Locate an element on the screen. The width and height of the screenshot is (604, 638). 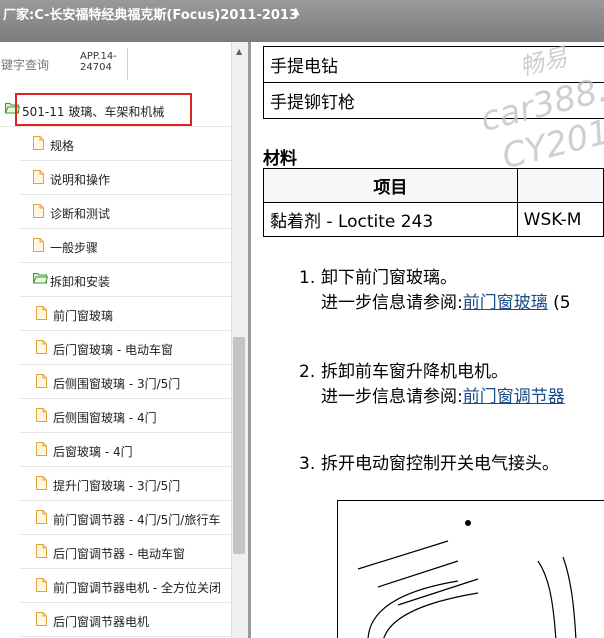
tree-item: 后门窗调节器电机 is located at coordinates (125, 620).